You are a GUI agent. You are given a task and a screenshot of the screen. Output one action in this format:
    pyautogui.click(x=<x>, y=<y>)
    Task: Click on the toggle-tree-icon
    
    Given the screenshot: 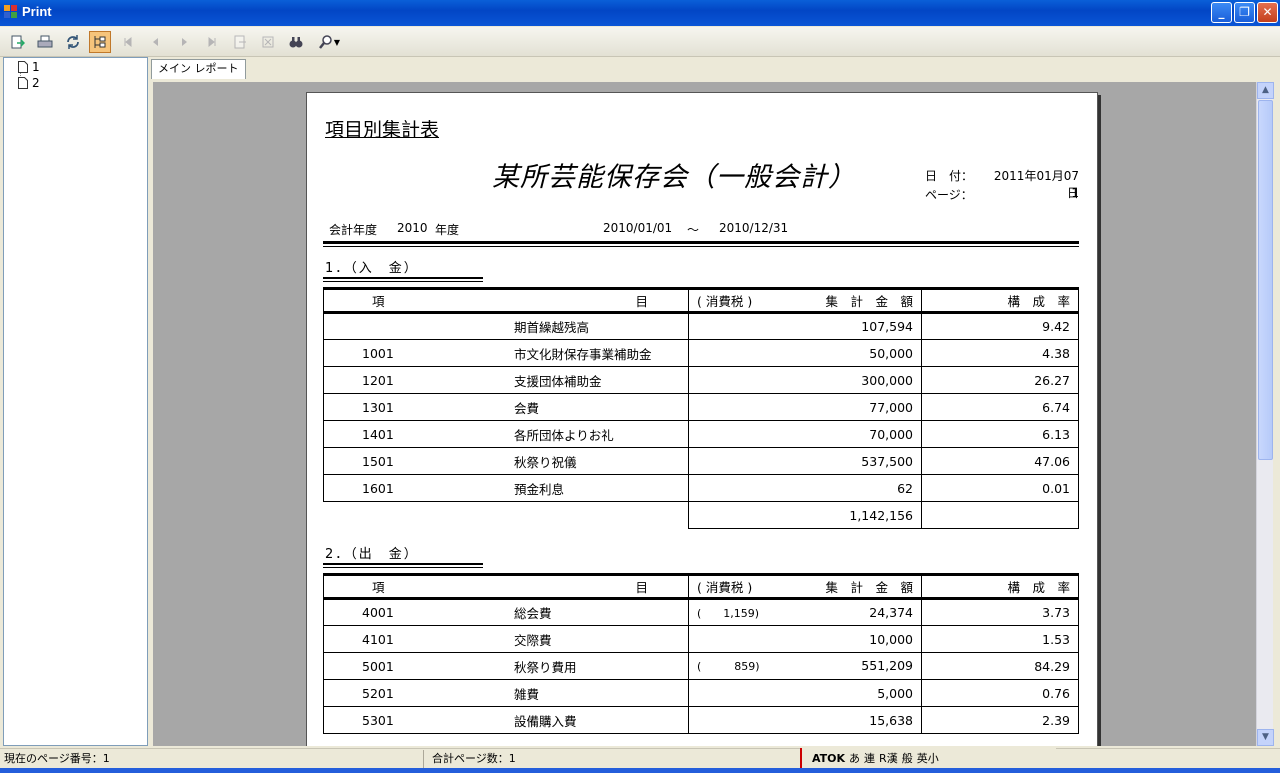 What is the action you would take?
    pyautogui.click(x=100, y=42)
    